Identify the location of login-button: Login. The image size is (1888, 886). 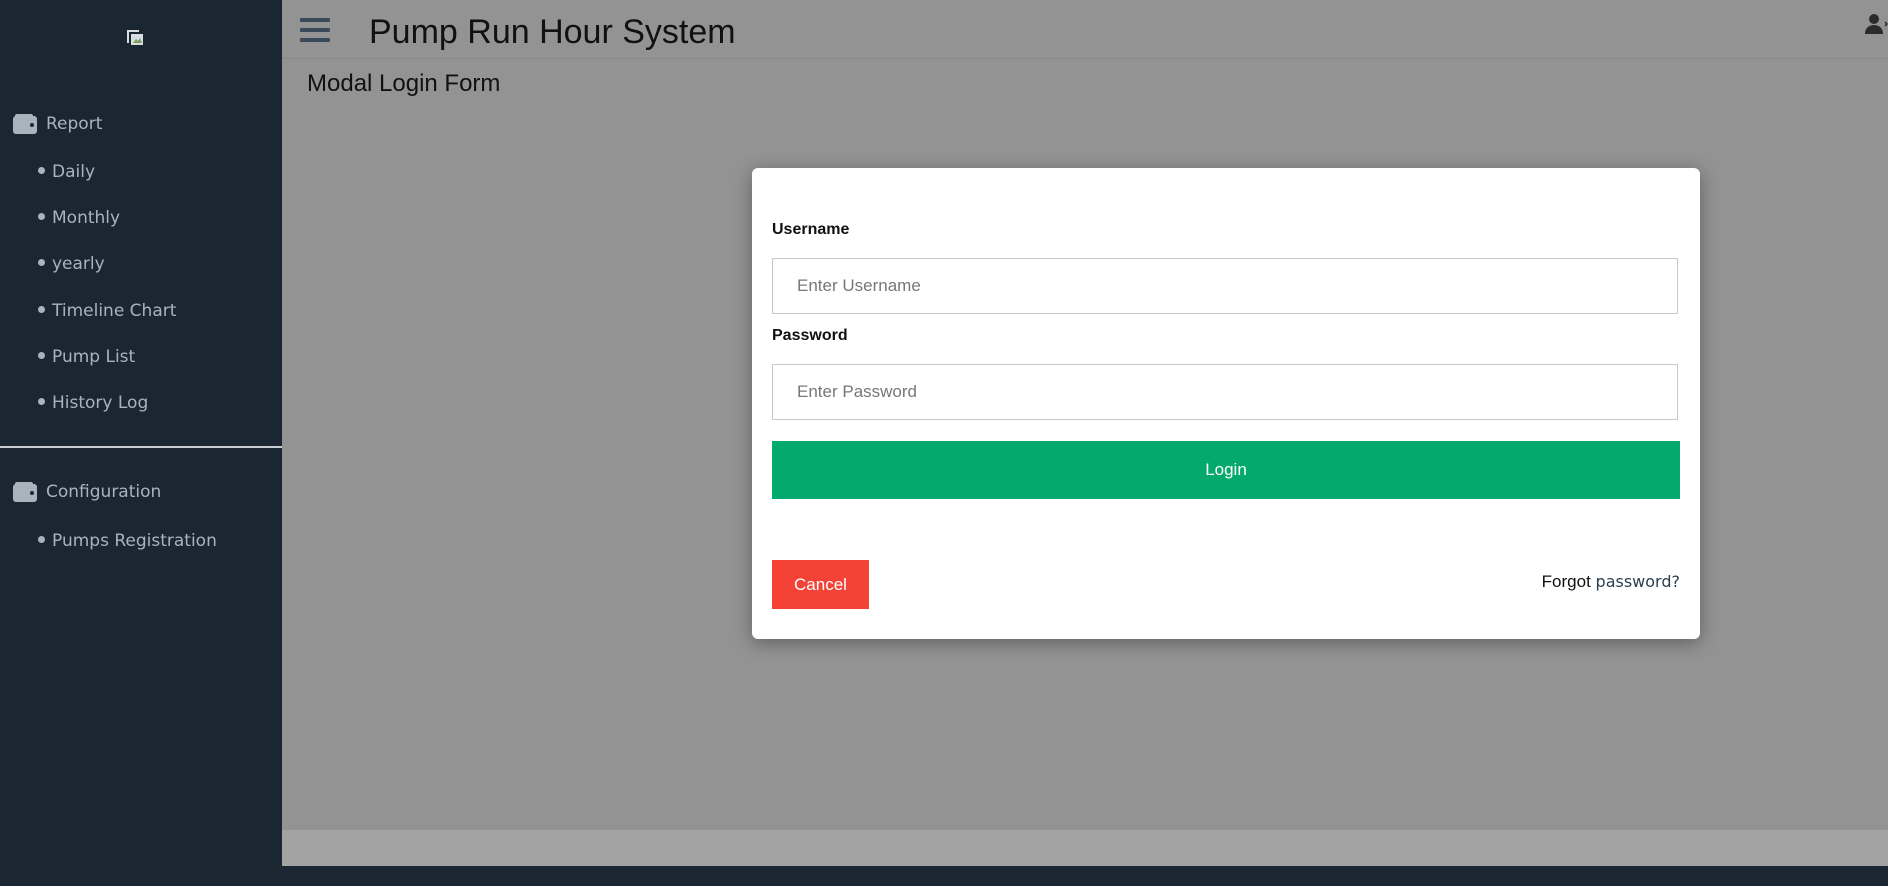
(1226, 470).